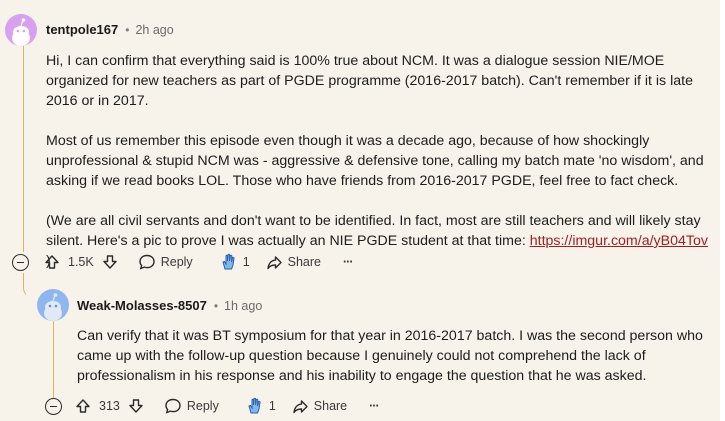 The image size is (725, 421). What do you see at coordinates (142, 305) in the screenshot?
I see `username: Weak-Molasses-8507` at bounding box center [142, 305].